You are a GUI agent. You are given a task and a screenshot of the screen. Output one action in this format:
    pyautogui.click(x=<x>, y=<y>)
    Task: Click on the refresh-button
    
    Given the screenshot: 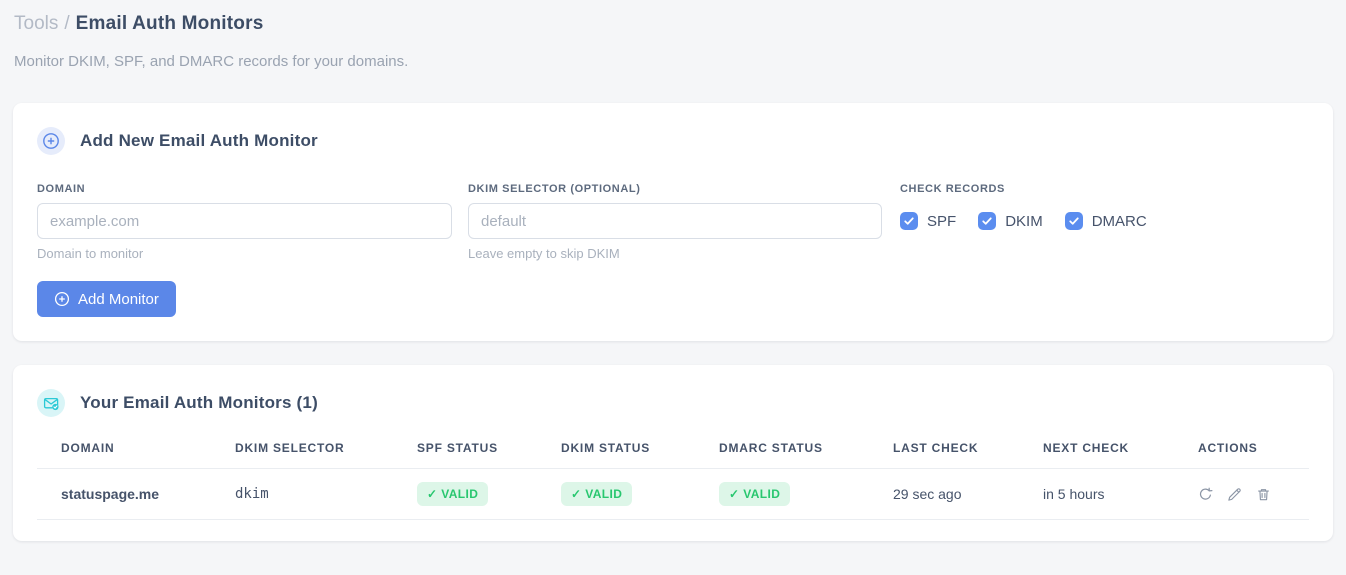 What is the action you would take?
    pyautogui.click(x=1205, y=494)
    